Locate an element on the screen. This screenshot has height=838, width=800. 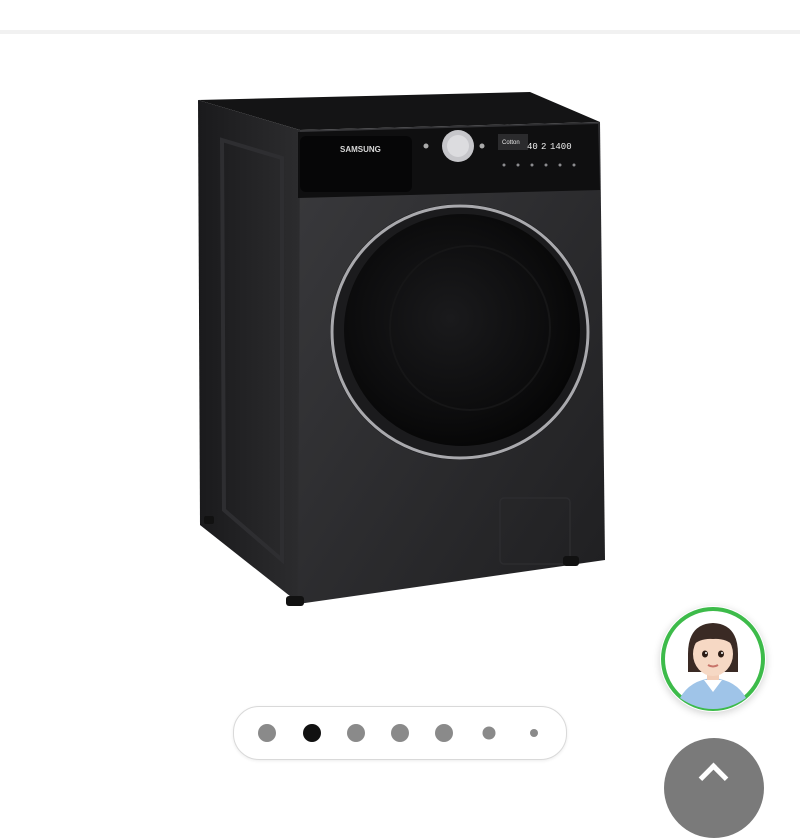
temp-readout: 40 is located at coordinates (532, 147).